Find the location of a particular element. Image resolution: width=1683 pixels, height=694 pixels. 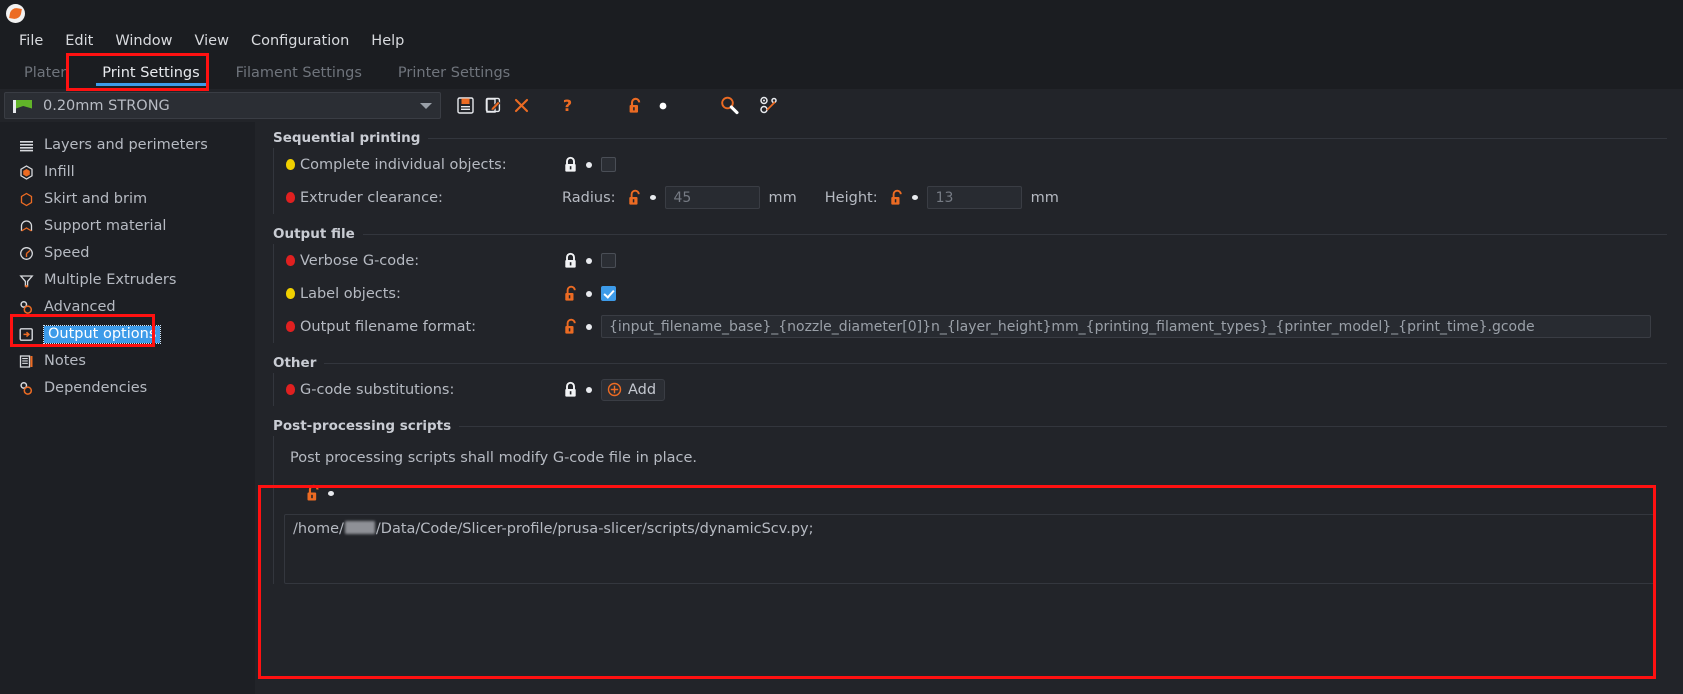

sidebar-item-dependencies: Dependencies is located at coordinates (127, 388).